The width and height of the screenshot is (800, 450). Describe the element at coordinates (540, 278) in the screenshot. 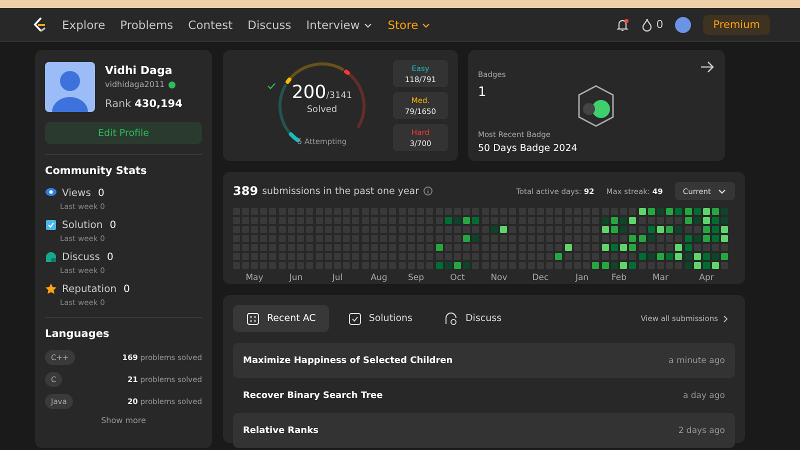

I see `month-label: Dec` at that location.